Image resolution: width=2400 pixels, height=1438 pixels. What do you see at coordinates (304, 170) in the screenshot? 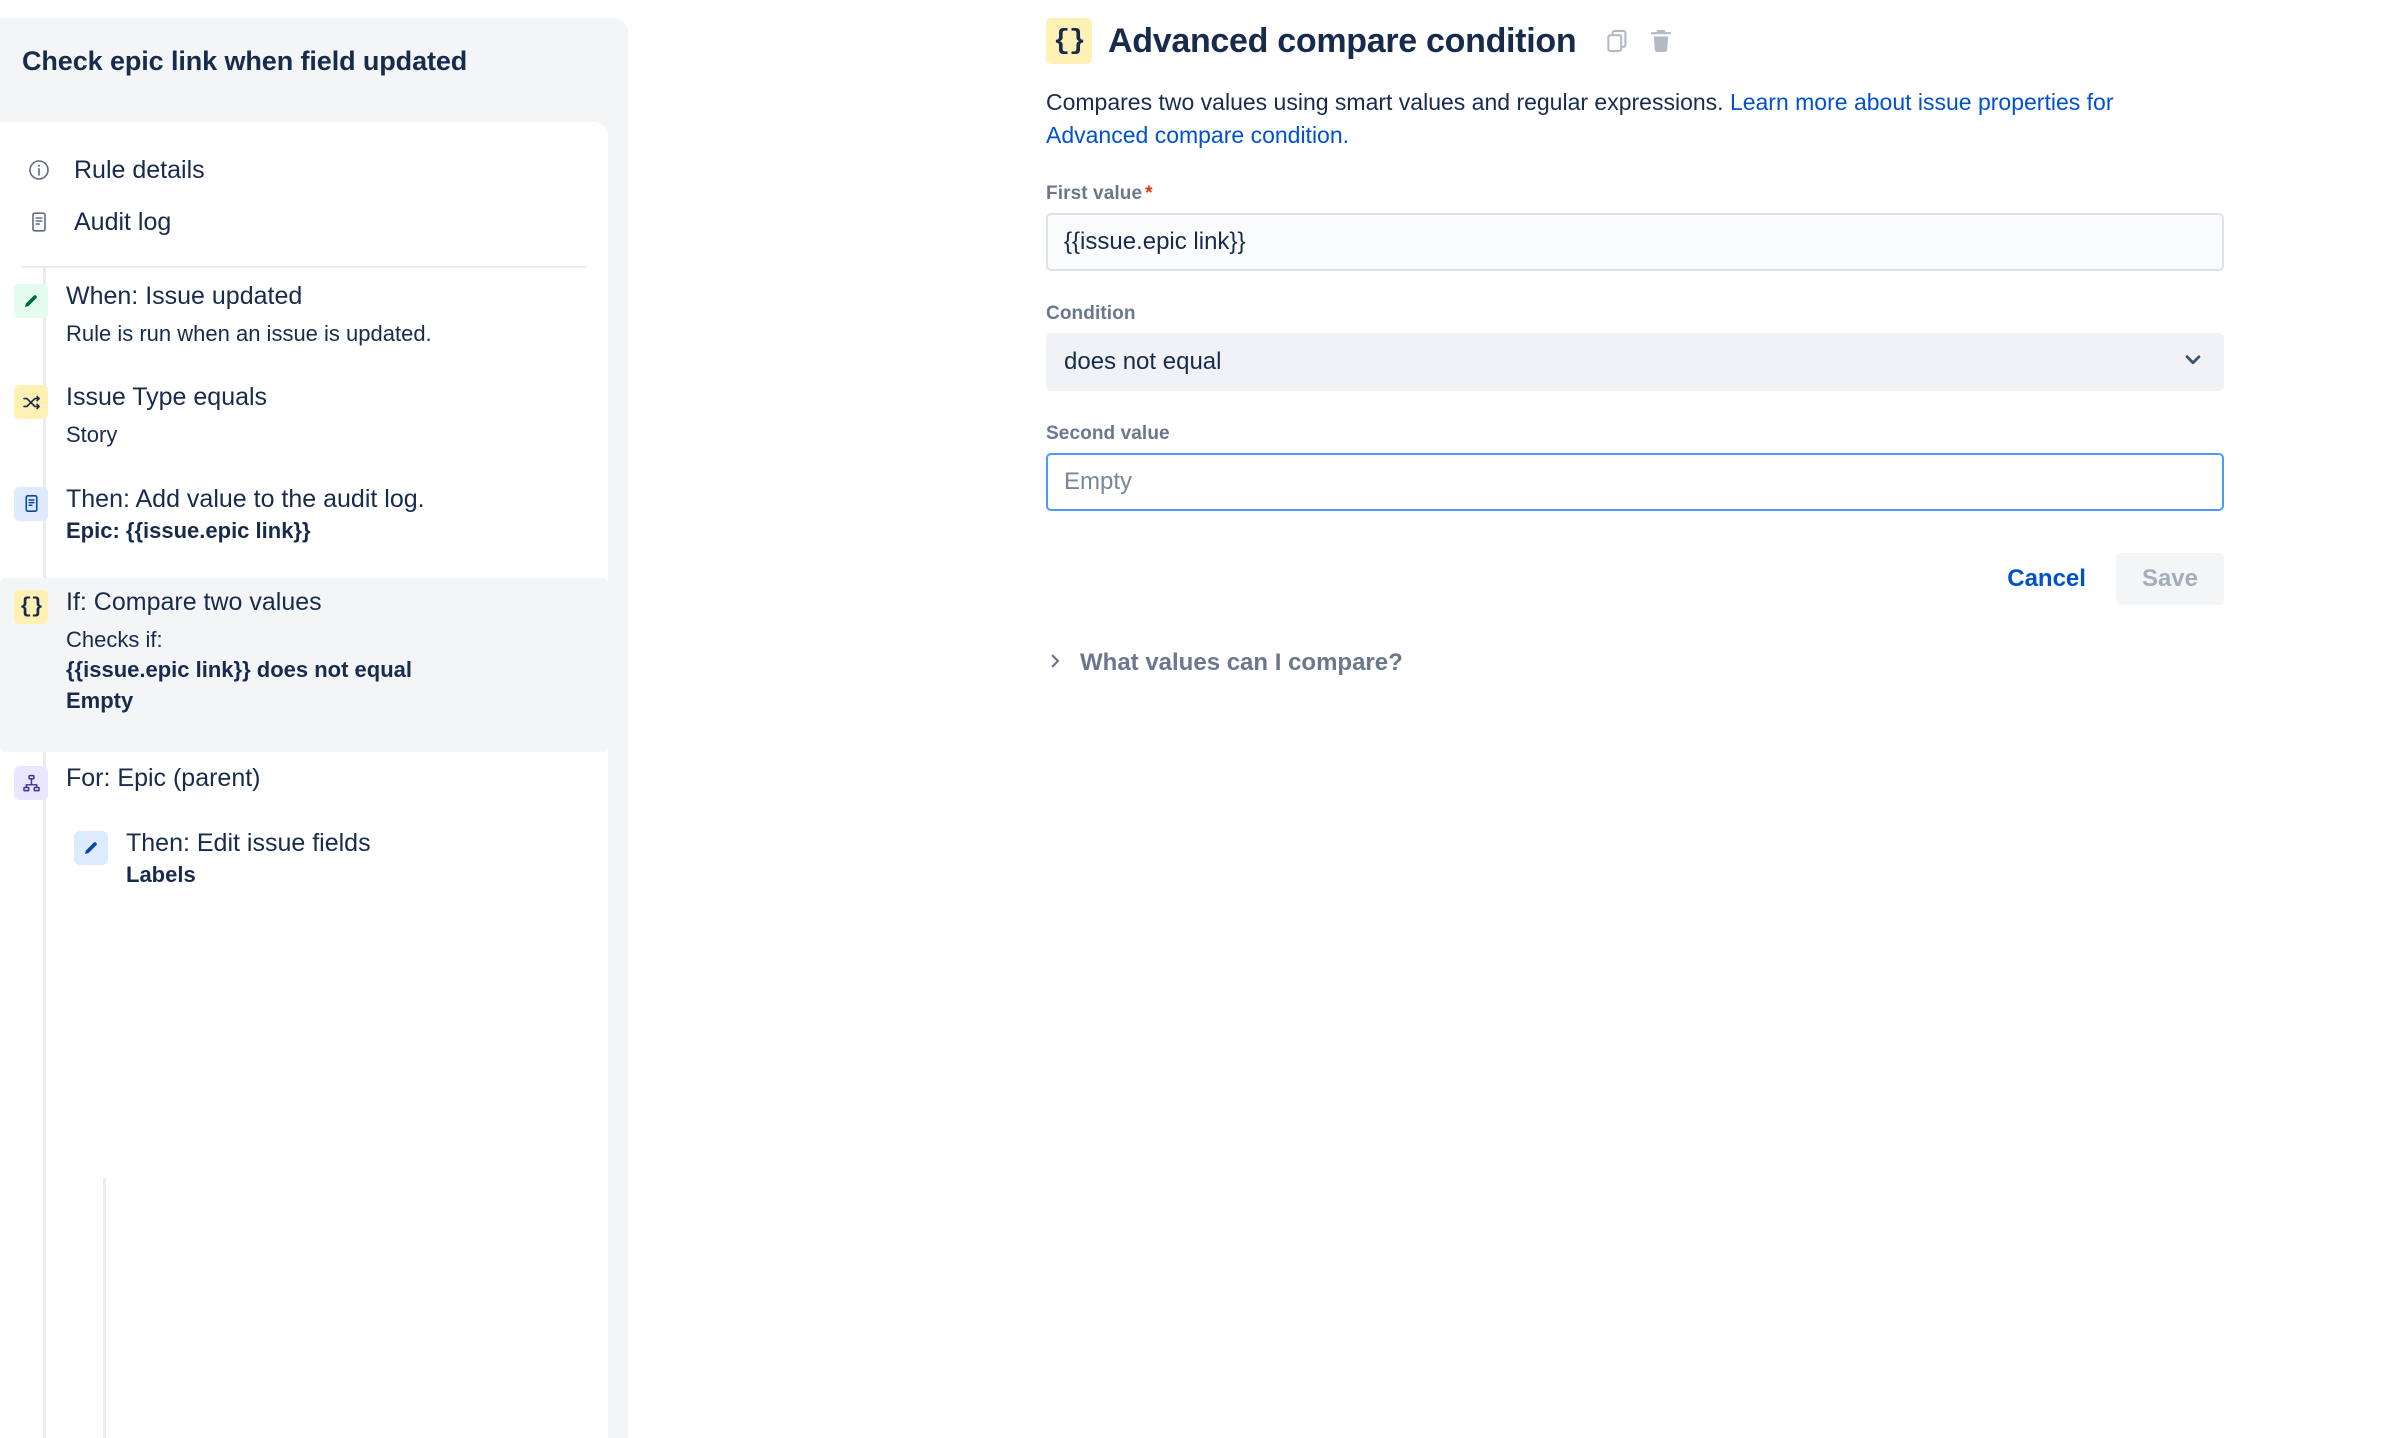
I see `sidebar-item-rule-details: Rule details` at bounding box center [304, 170].